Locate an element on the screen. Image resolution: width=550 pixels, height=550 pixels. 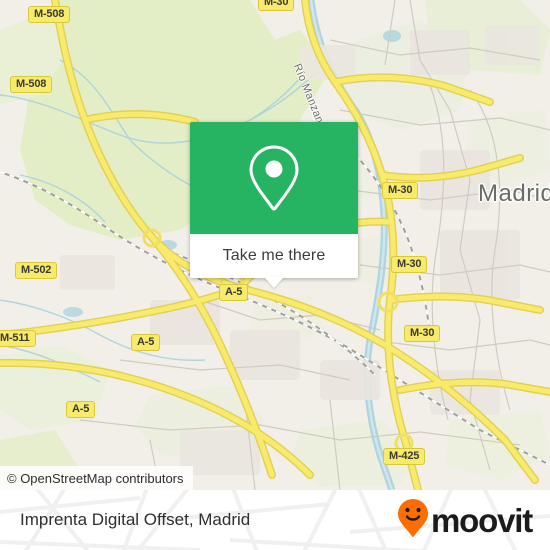
footer-bar: Imprenta Digital Offset, Madrid moovit is located at coordinates (275, 520).